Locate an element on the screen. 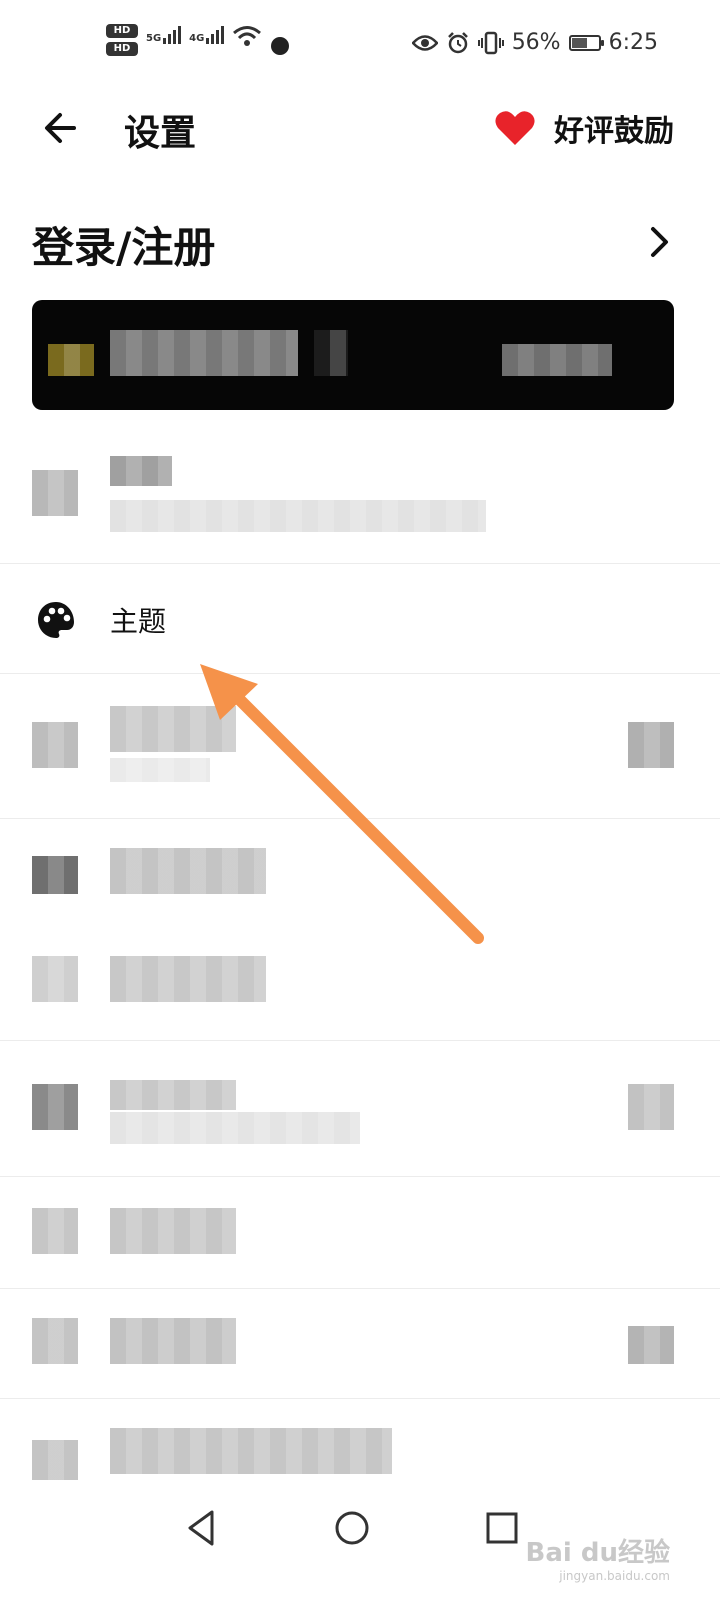  page-title: 设置 is located at coordinates (160, 133).